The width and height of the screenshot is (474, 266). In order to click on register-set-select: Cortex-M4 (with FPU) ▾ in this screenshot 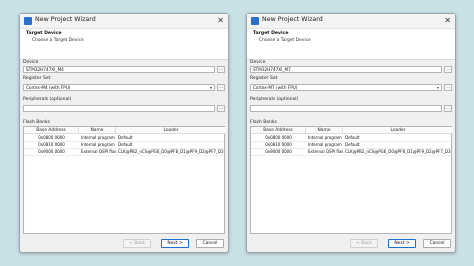, I will do `click(119, 87)`.